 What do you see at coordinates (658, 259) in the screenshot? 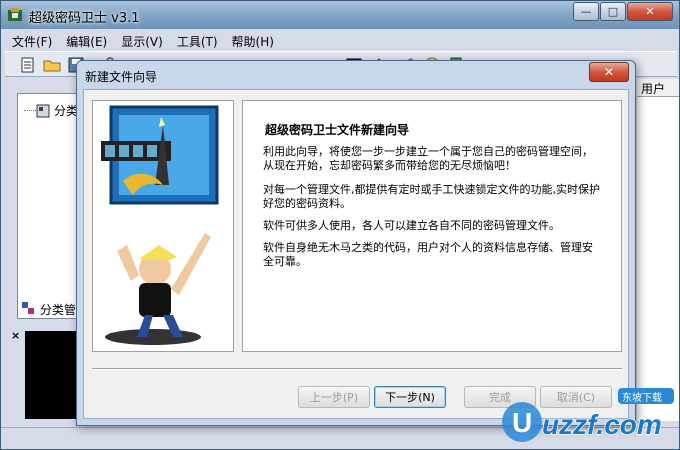
I see `record-list` at bounding box center [658, 259].